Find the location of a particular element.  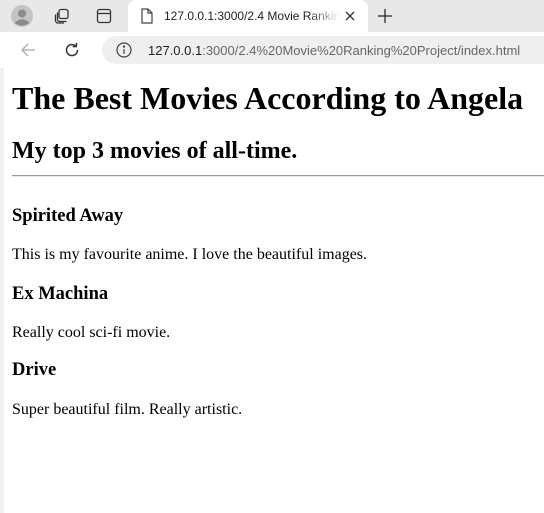

workspaces-button is located at coordinates (62, 16).